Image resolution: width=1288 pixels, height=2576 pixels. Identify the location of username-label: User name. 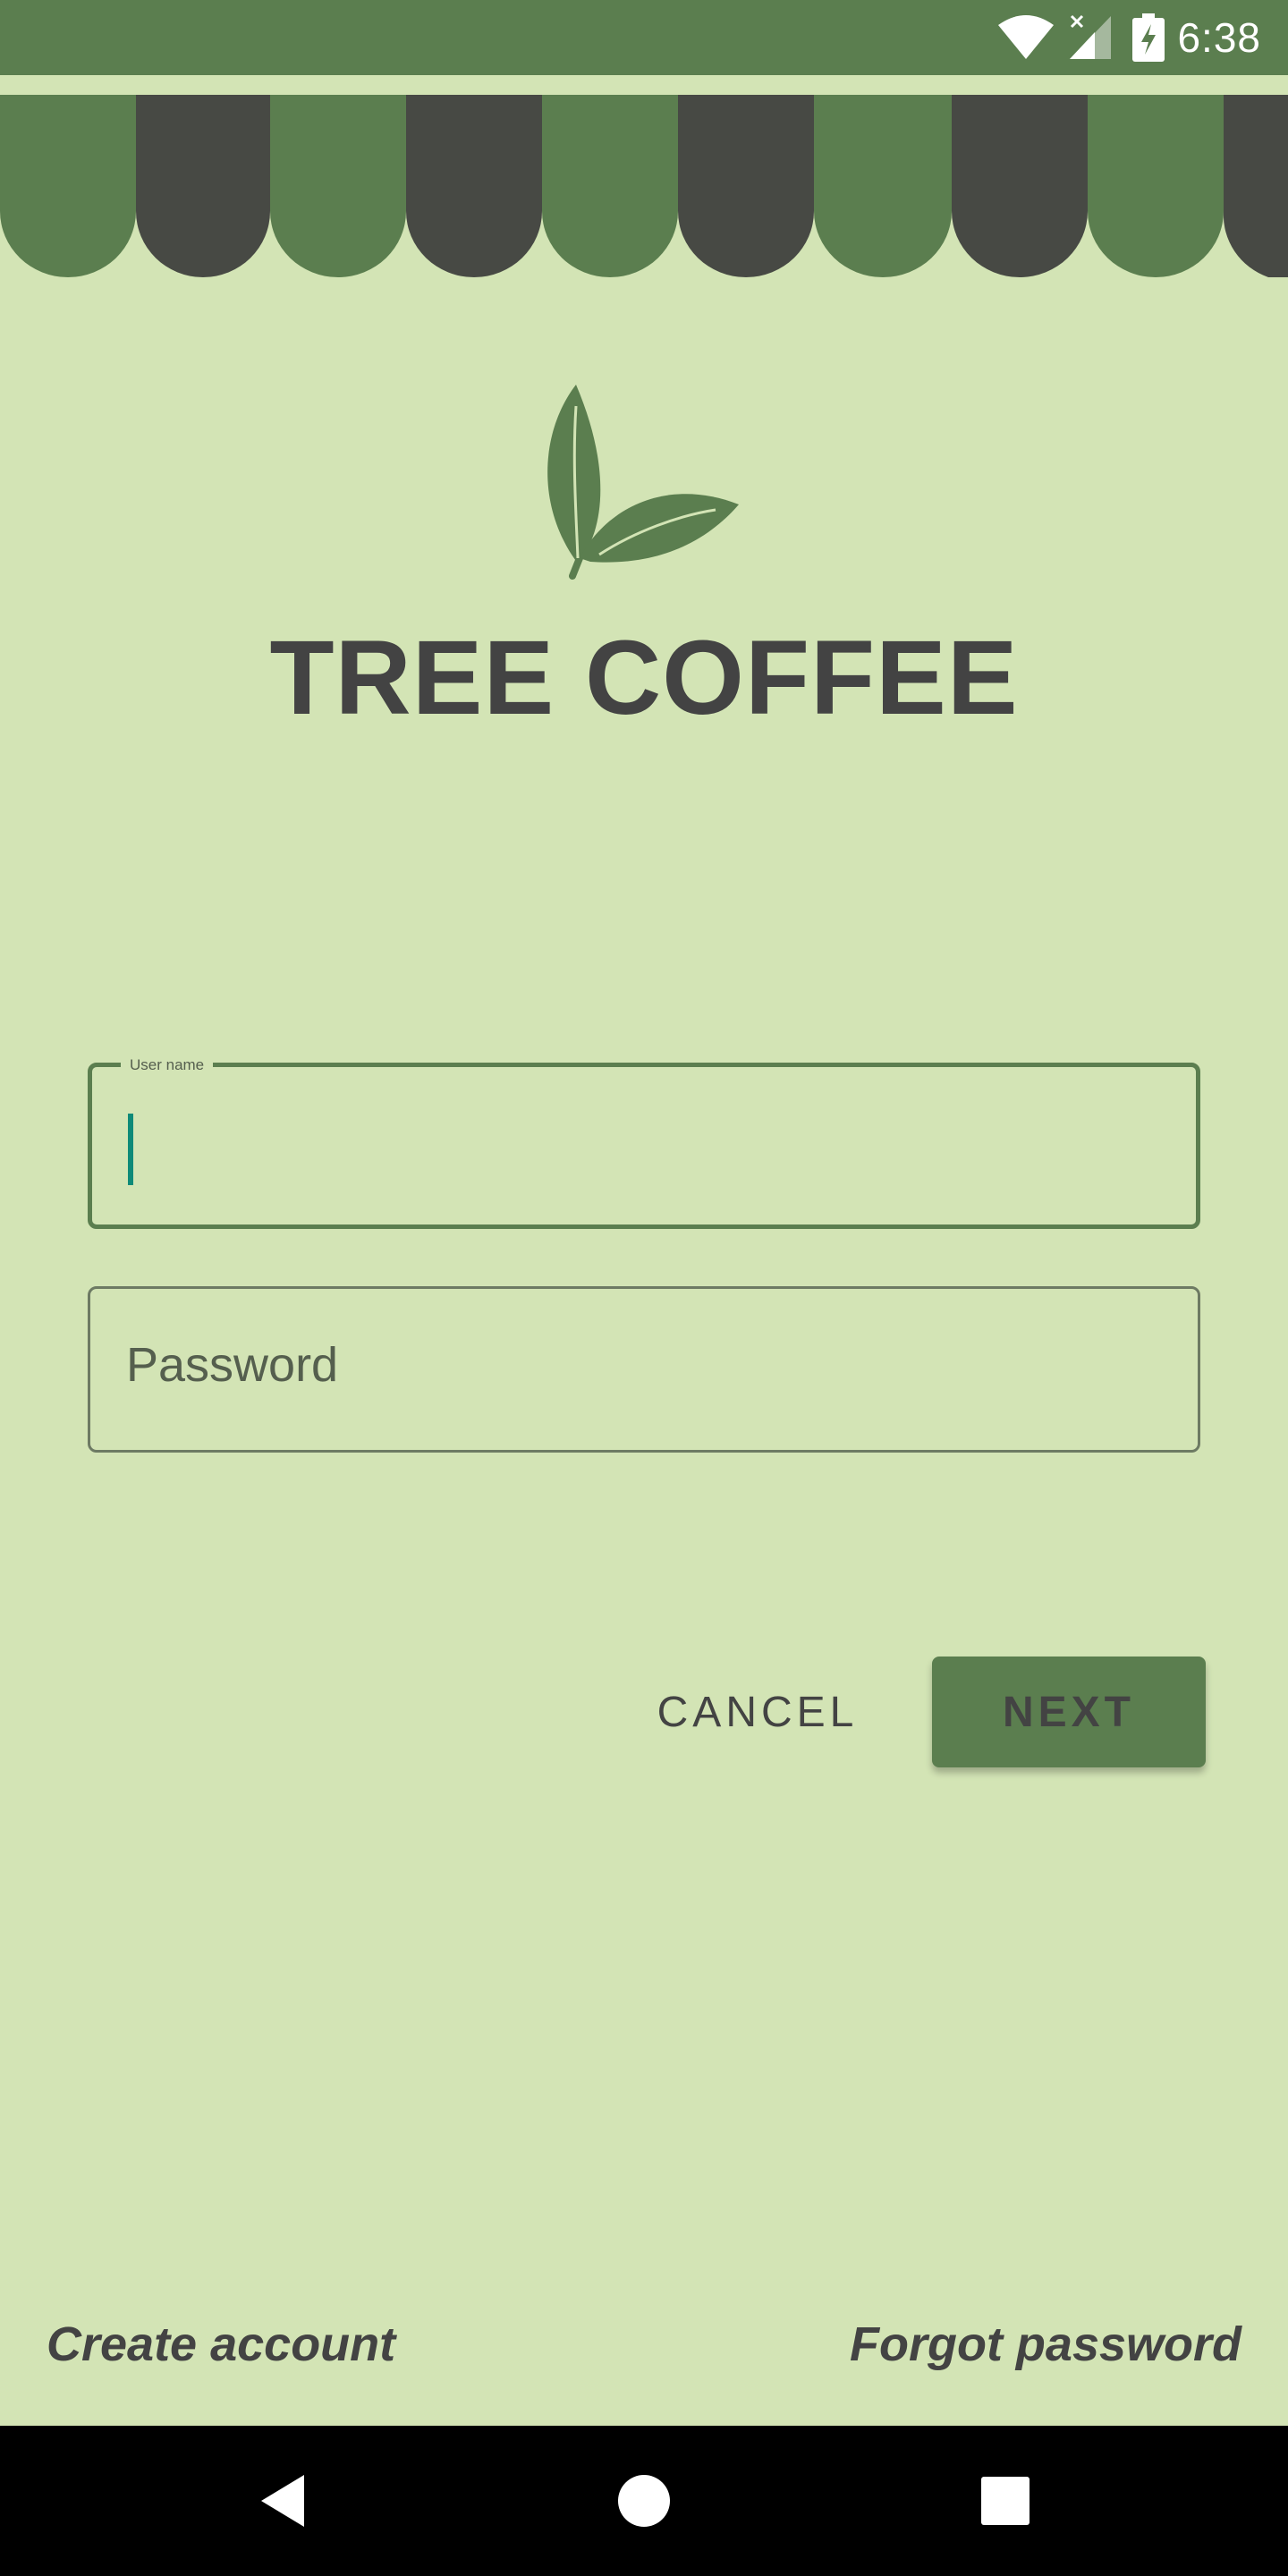
(167, 1065).